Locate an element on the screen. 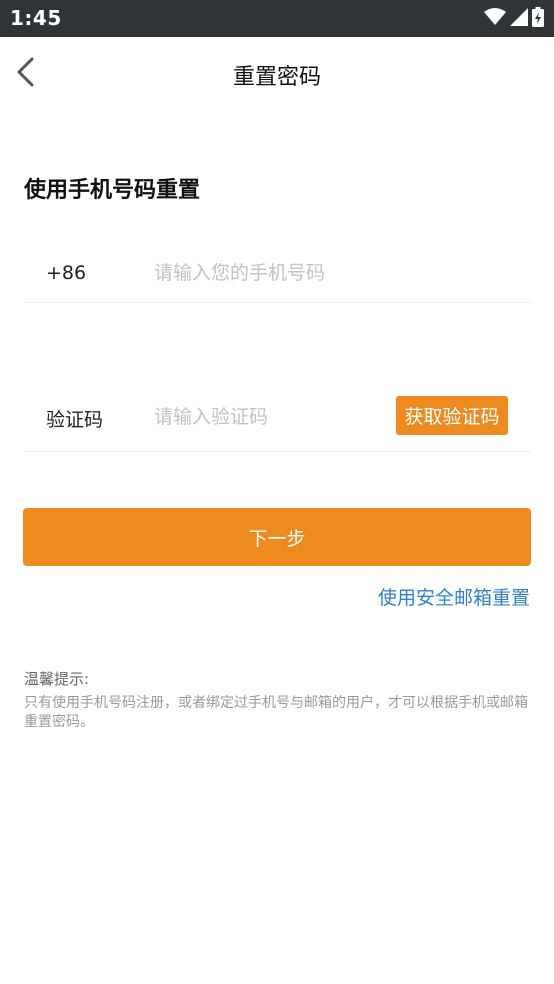 This screenshot has height=984, width=554. verification-code-row: 验证码 获取验证码 is located at coordinates (277, 420).